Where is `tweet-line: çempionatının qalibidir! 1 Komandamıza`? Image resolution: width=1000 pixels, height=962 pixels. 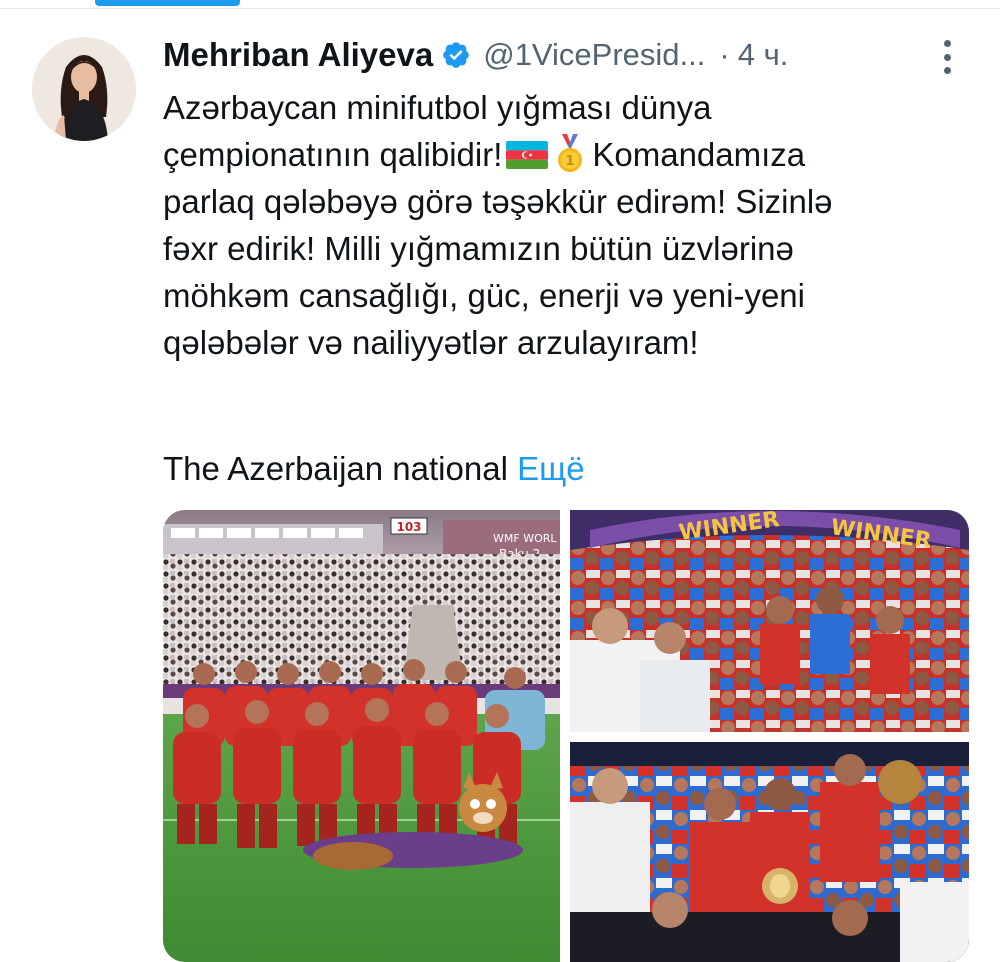
tweet-line: çempionatının qalibidir! 1 Komandamıza is located at coordinates (563, 154).